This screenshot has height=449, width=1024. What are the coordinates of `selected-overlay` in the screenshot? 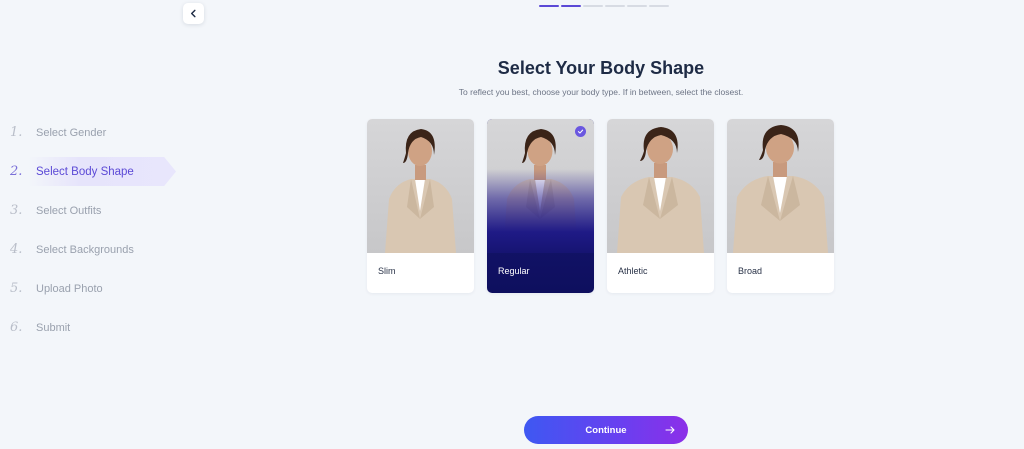 It's located at (540, 211).